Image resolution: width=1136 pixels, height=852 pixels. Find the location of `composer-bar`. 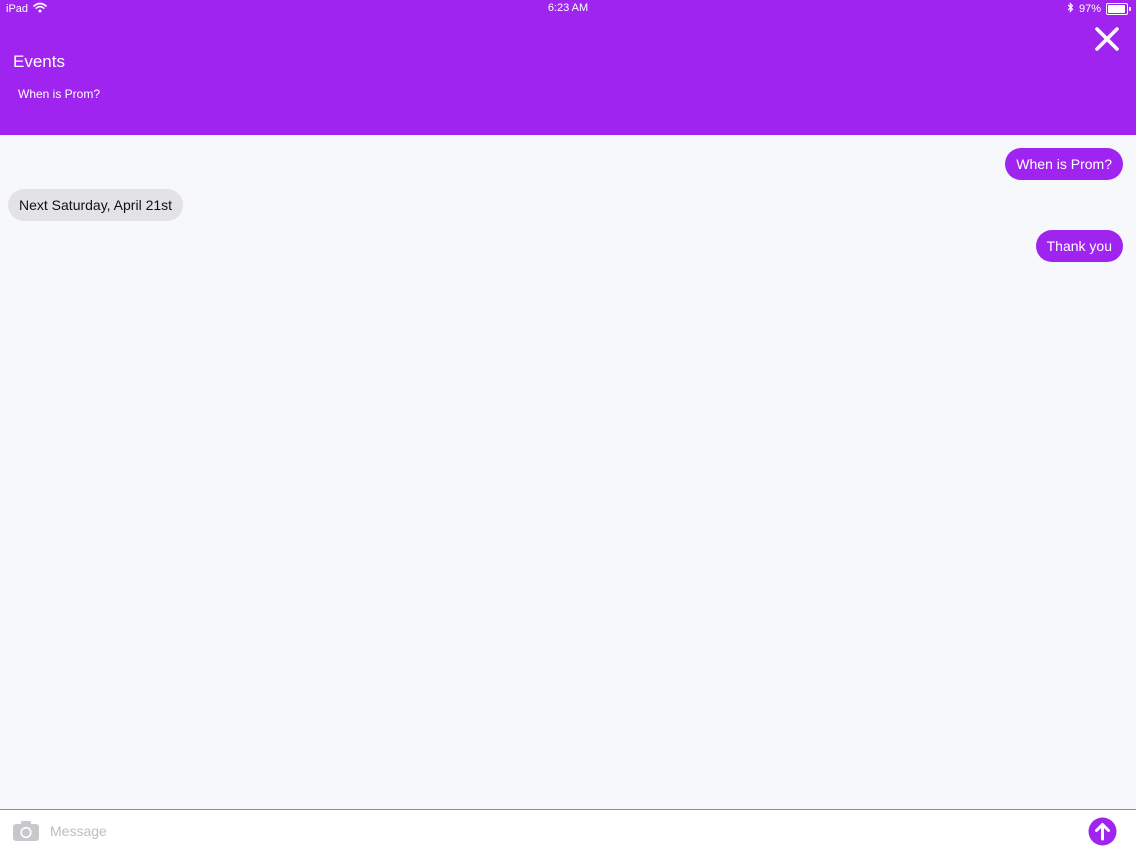

composer-bar is located at coordinates (568, 830).